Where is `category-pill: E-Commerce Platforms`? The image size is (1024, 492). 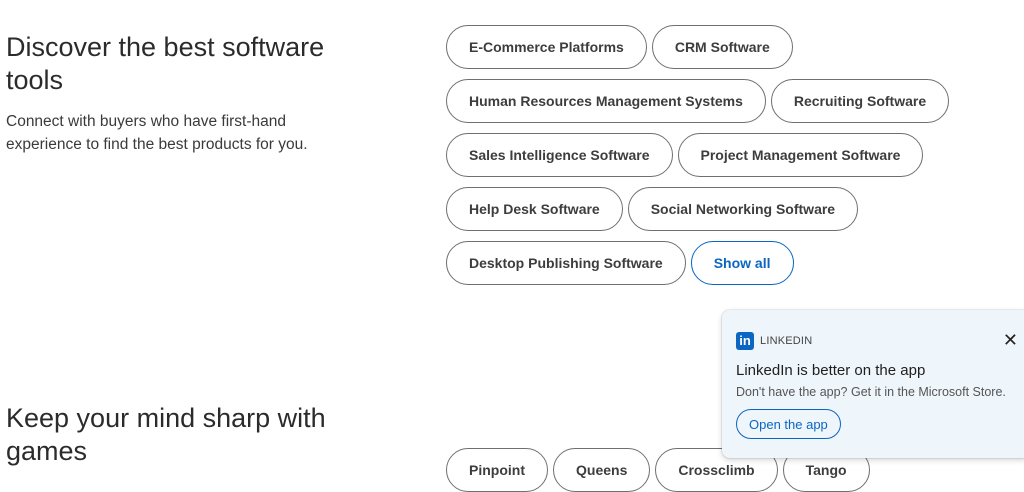 category-pill: E-Commerce Platforms is located at coordinates (546, 47).